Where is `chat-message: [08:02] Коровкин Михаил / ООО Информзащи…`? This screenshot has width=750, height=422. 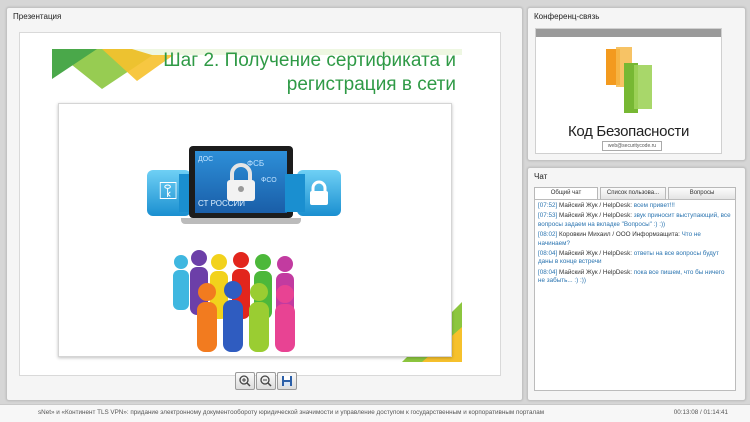 chat-message: [08:02] Коровкин Михаил / ООО Информзащи… is located at coordinates (619, 239).